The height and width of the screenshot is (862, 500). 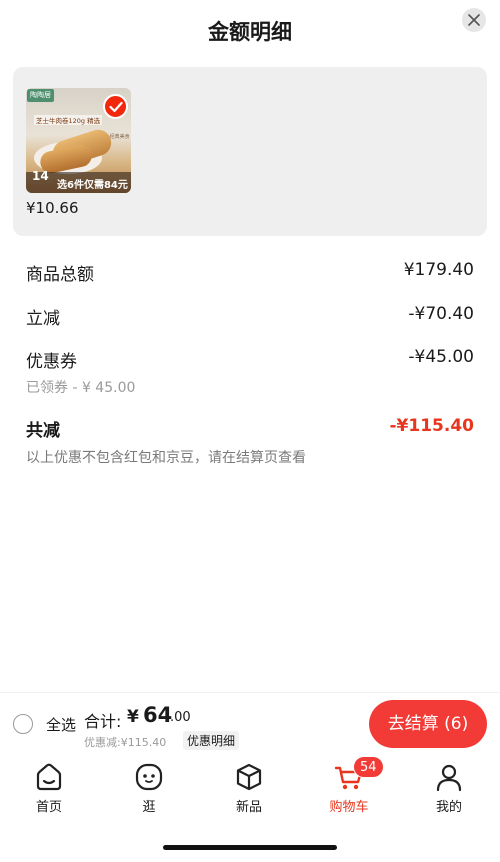 What do you see at coordinates (51, 362) in the screenshot?
I see `coupon-label: 优惠券` at bounding box center [51, 362].